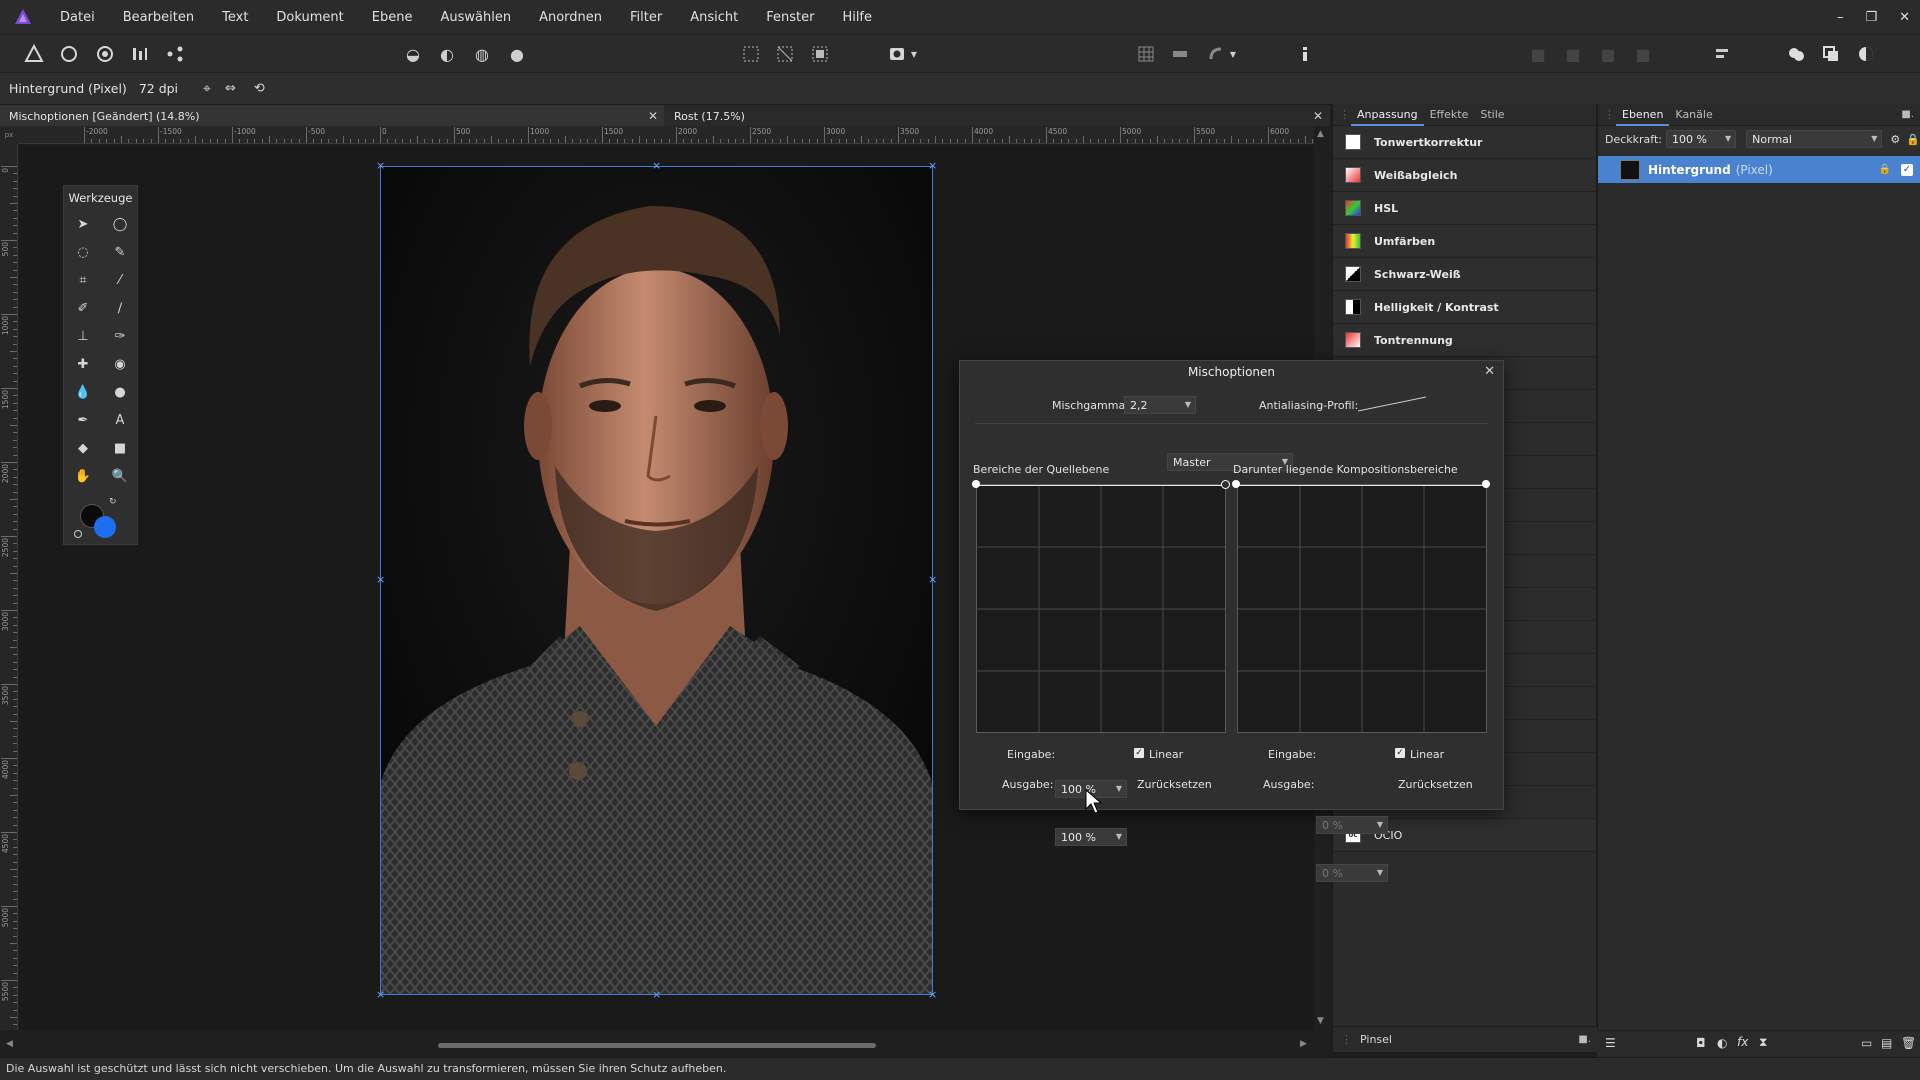 This screenshot has height=1080, width=1920. I want to click on adjustment-item: Tontrennung, so click(1464, 340).